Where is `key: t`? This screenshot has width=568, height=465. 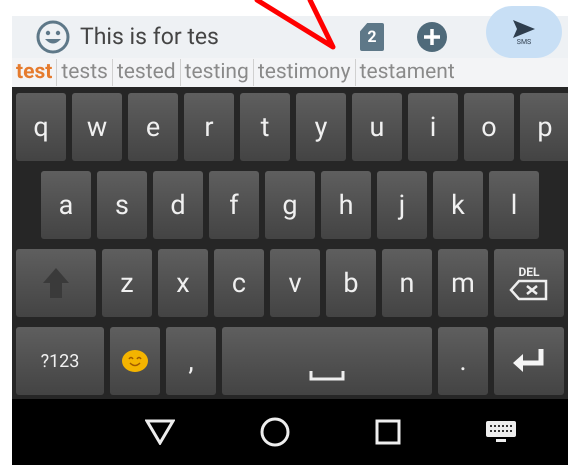
key: t is located at coordinates (265, 127).